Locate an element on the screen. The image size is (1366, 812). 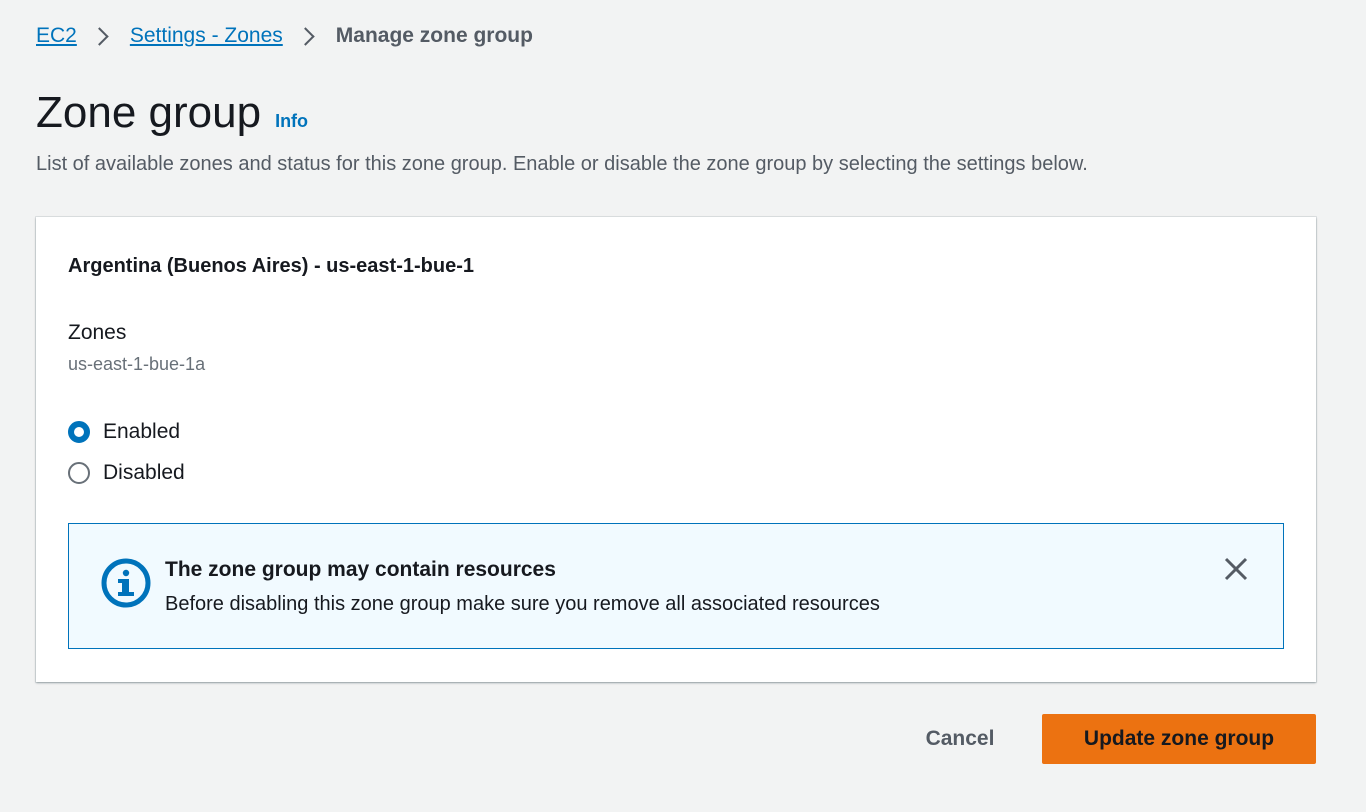
radio-button-disabled is located at coordinates (79, 473).